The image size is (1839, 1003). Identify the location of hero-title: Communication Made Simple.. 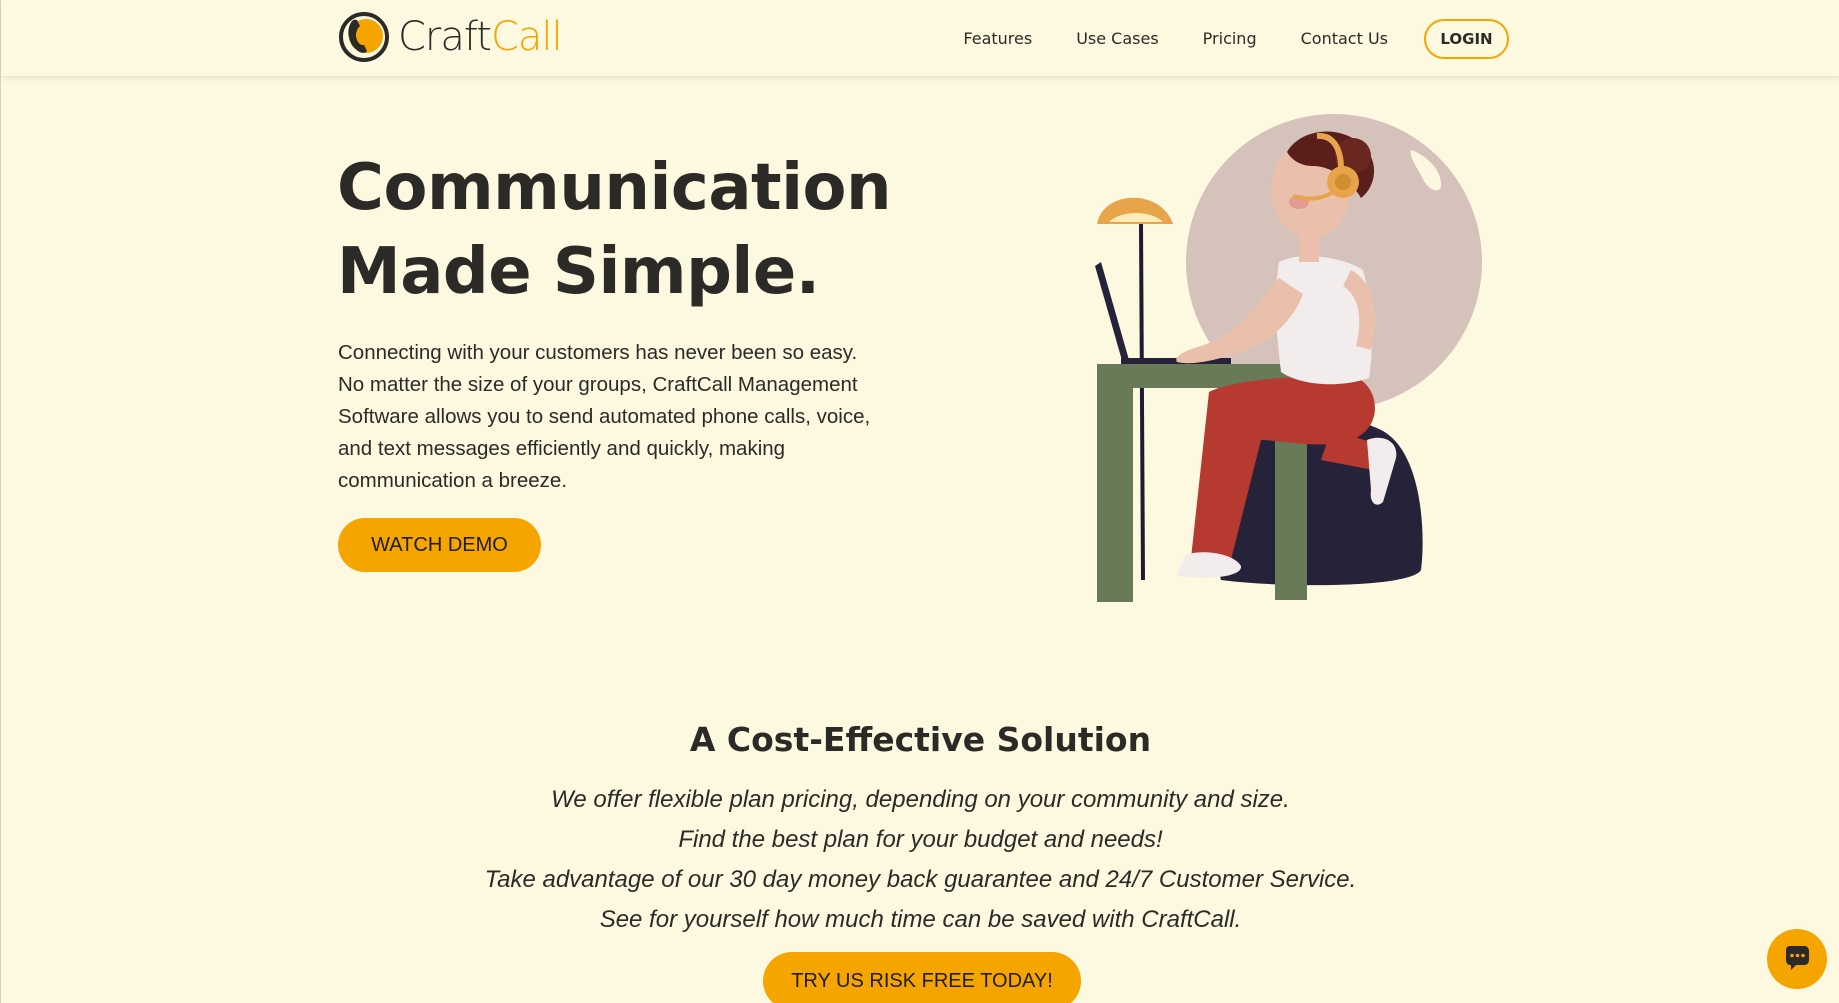
(657, 230).